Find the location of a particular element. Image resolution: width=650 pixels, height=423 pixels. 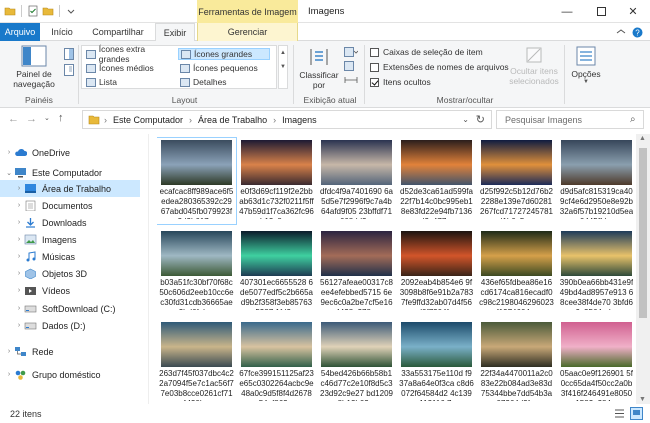

layout-large-icons: Ícones grandes is located at coordinates (224, 54).